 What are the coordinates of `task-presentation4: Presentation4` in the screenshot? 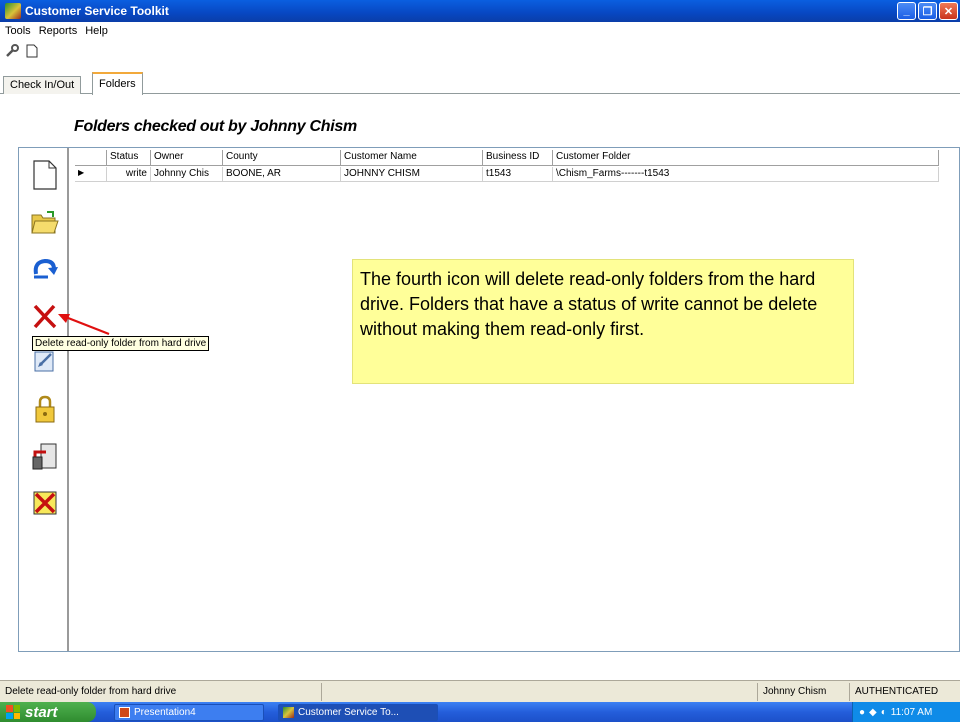 It's located at (189, 712).